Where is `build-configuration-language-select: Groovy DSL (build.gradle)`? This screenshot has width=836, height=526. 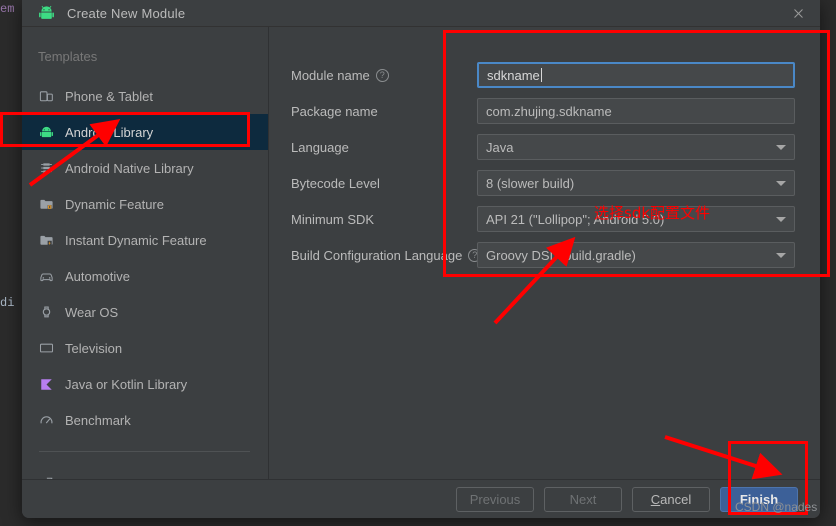
build-configuration-language-select: Groovy DSL (build.gradle) is located at coordinates (636, 255).